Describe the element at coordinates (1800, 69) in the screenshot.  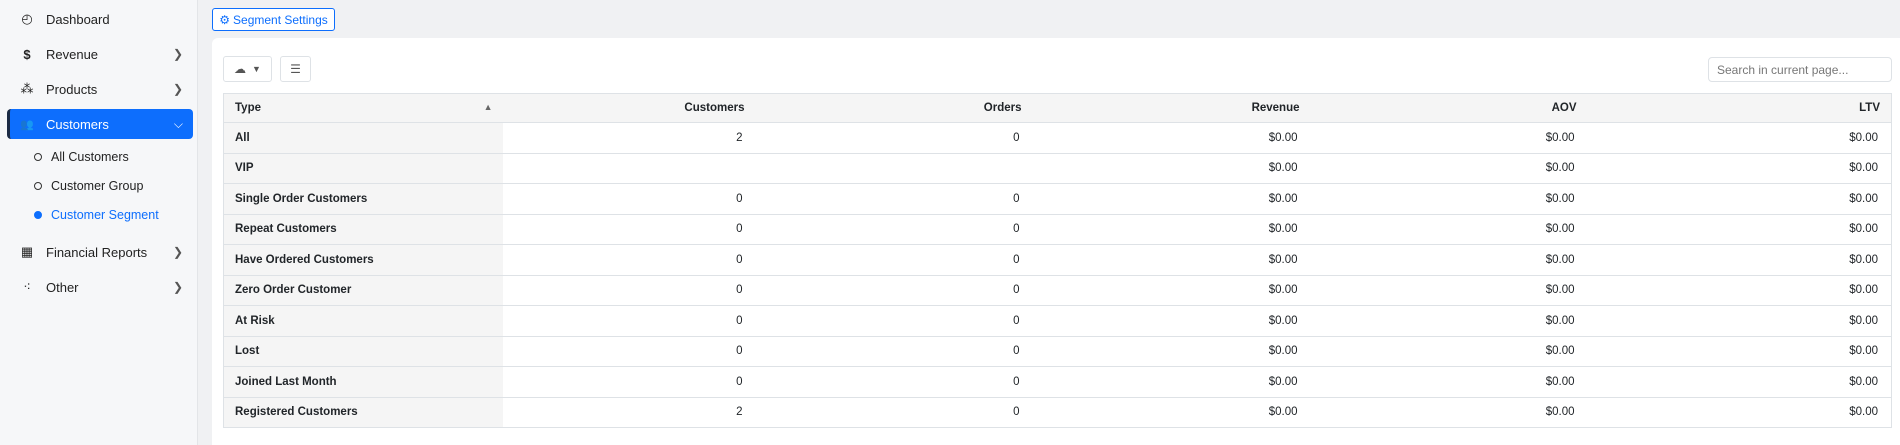
I see `search-input` at that location.